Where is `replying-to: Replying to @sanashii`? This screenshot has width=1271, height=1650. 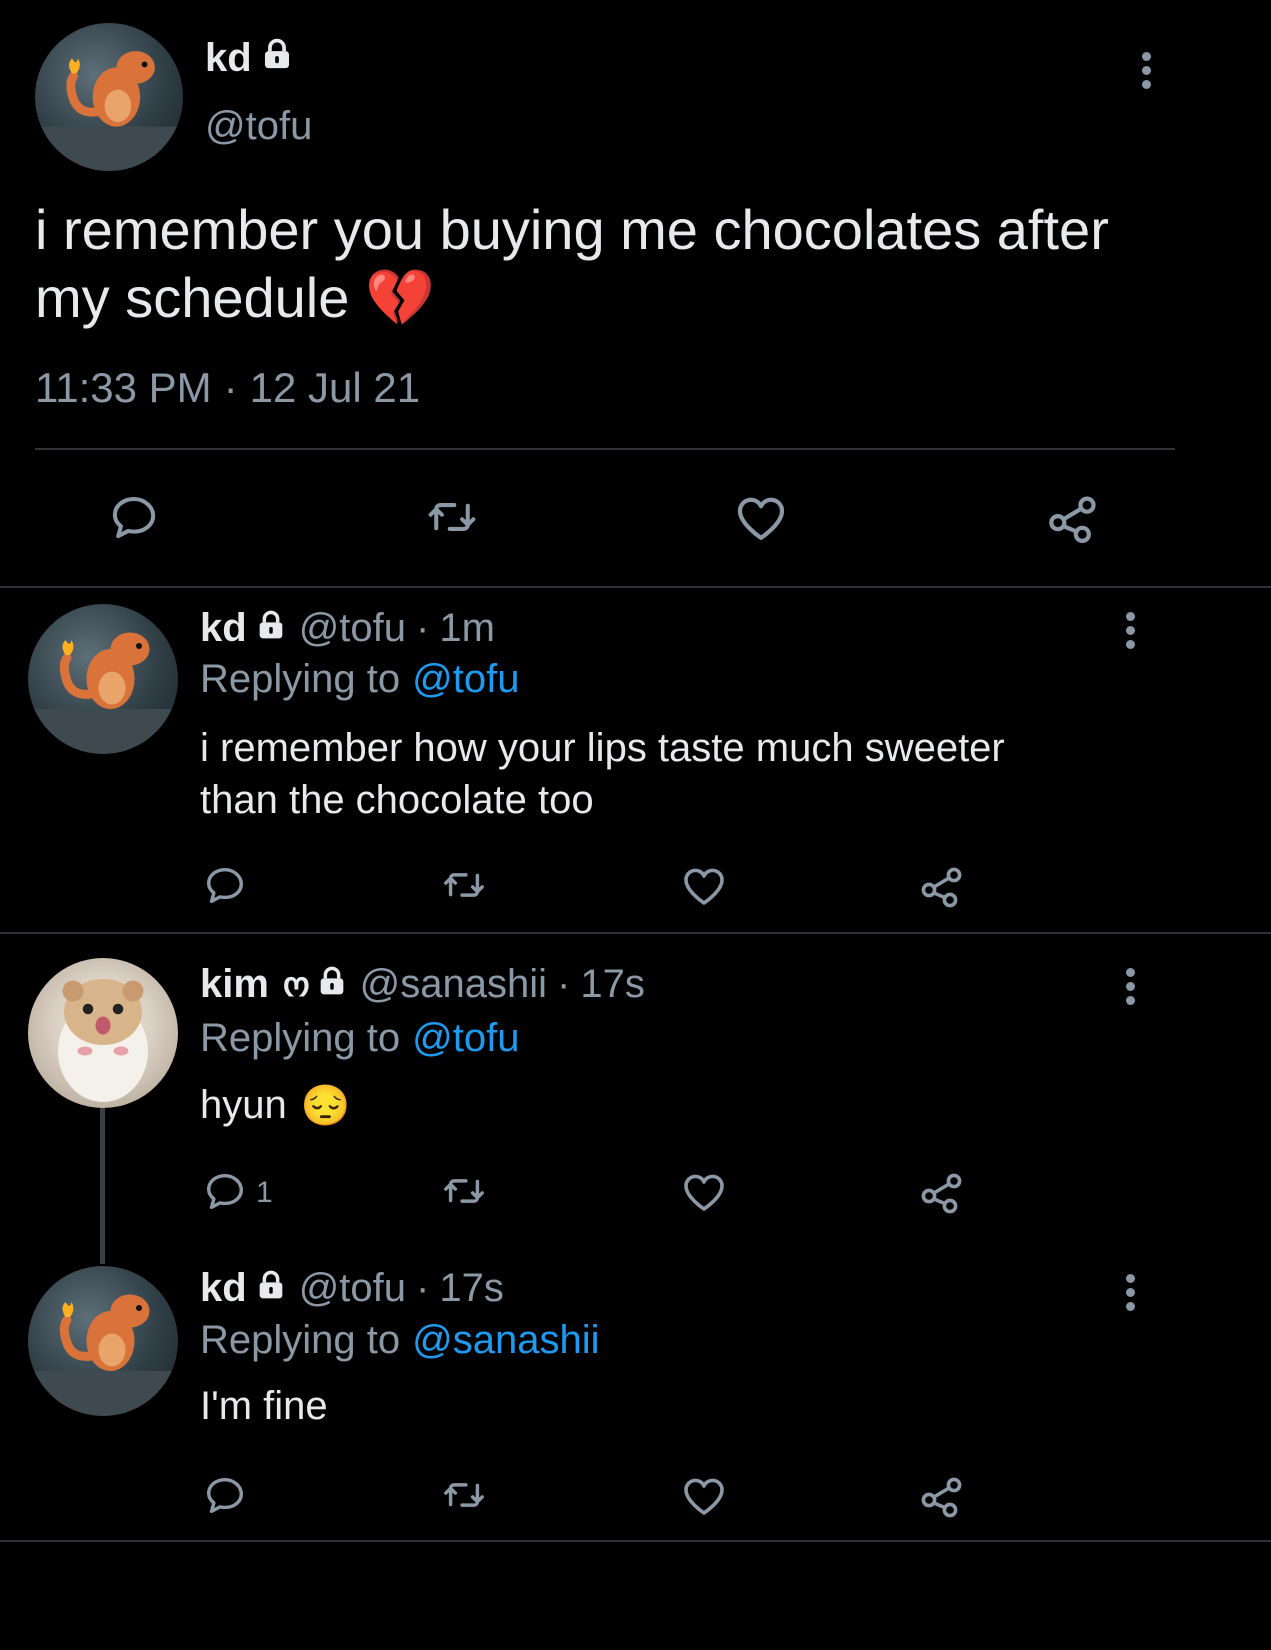
replying-to: Replying to @sanashii is located at coordinates (400, 1340).